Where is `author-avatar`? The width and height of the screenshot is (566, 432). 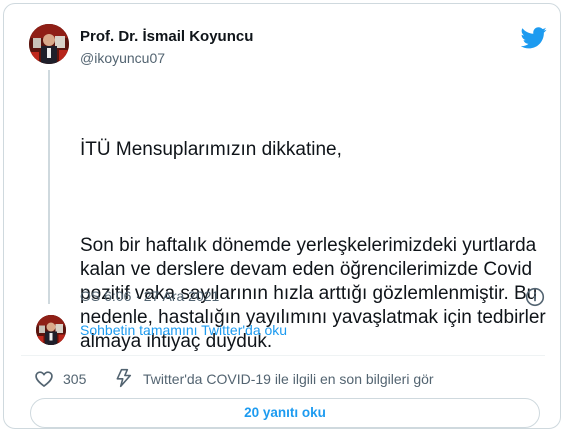
author-avatar is located at coordinates (49, 44).